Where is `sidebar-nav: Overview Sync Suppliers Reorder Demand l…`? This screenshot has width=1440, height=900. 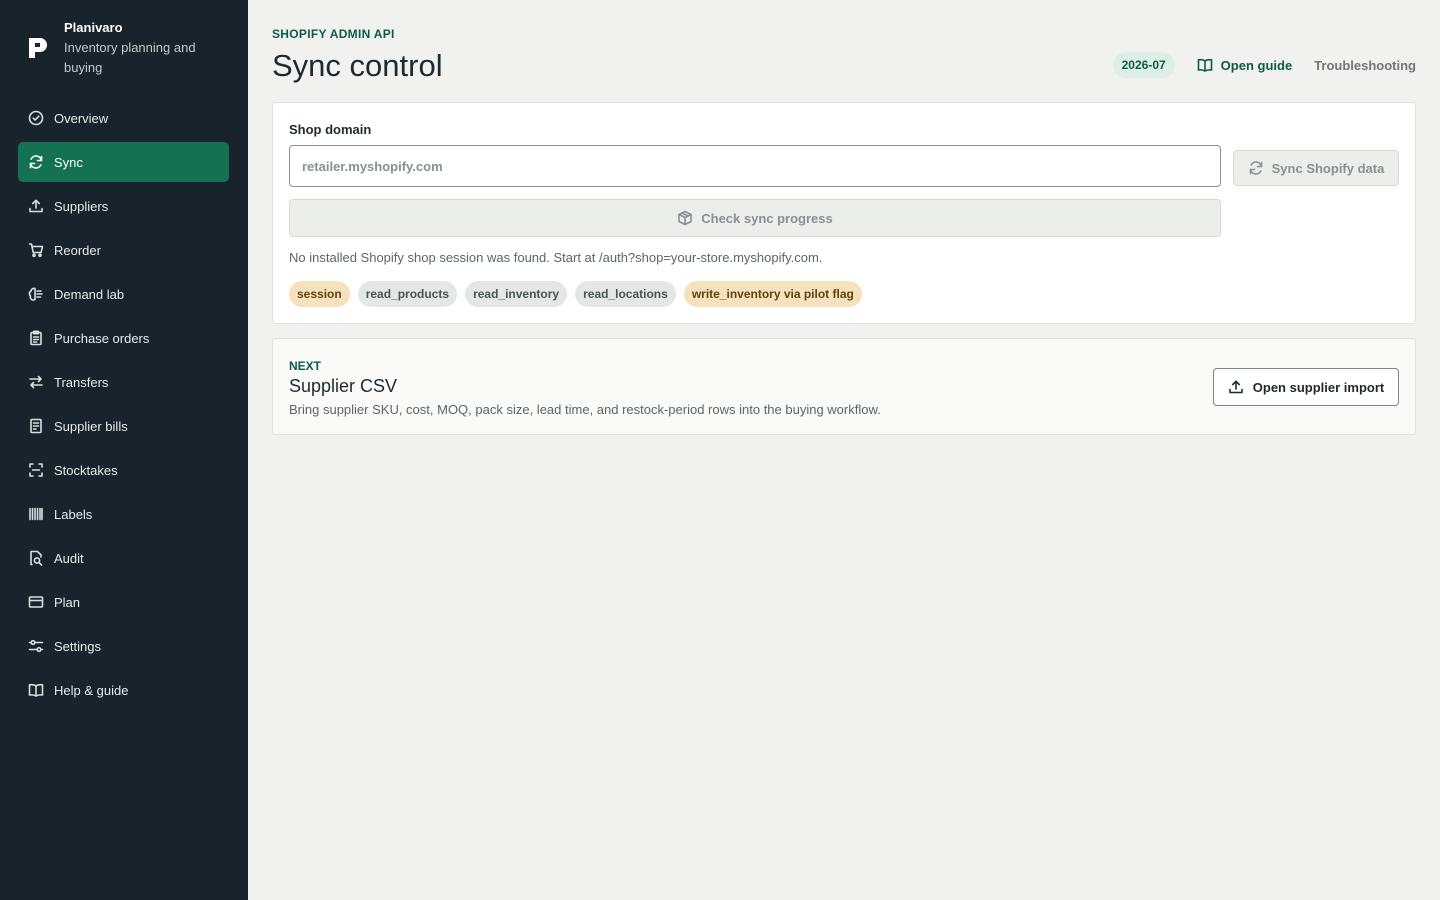 sidebar-nav: Overview Sync Suppliers Reorder Demand l… is located at coordinates (123, 406).